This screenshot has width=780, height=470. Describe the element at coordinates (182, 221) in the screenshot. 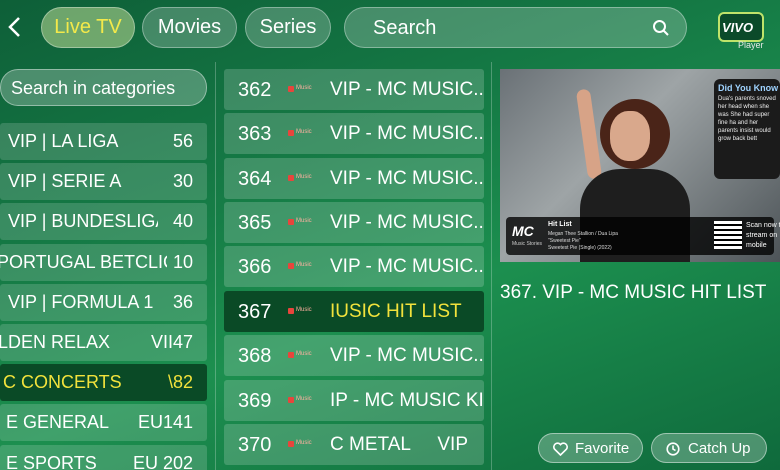

I see `category-count: 40` at that location.